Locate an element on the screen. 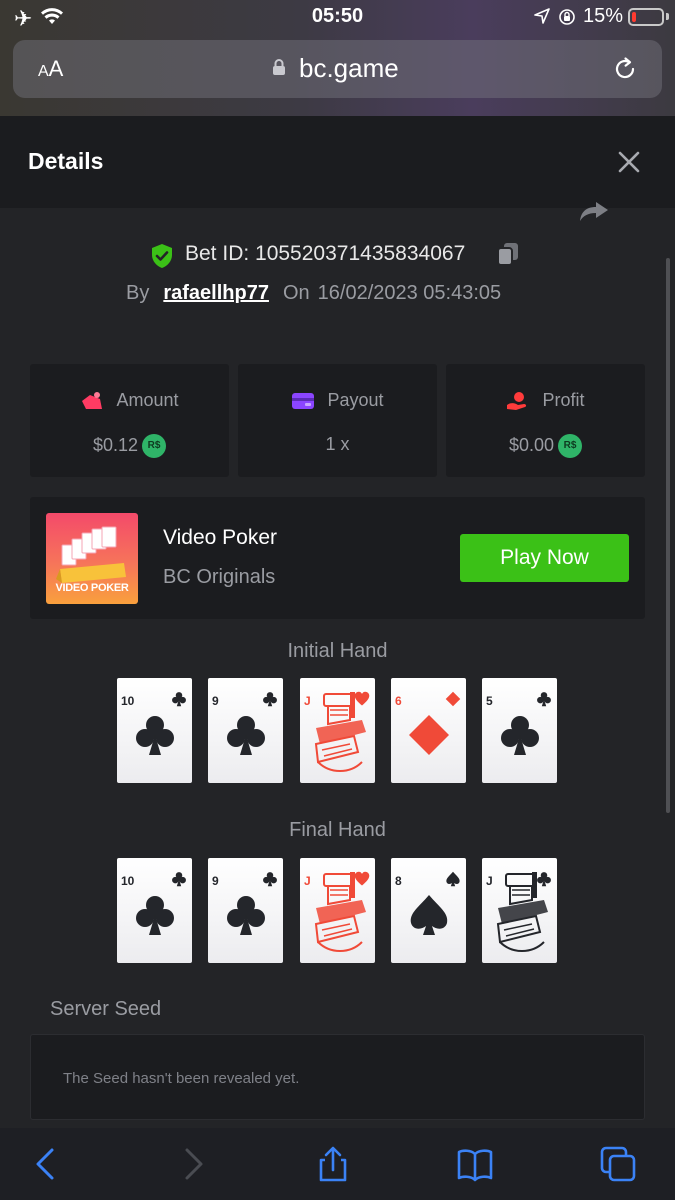  play-now-button: Play Now is located at coordinates (544, 558).